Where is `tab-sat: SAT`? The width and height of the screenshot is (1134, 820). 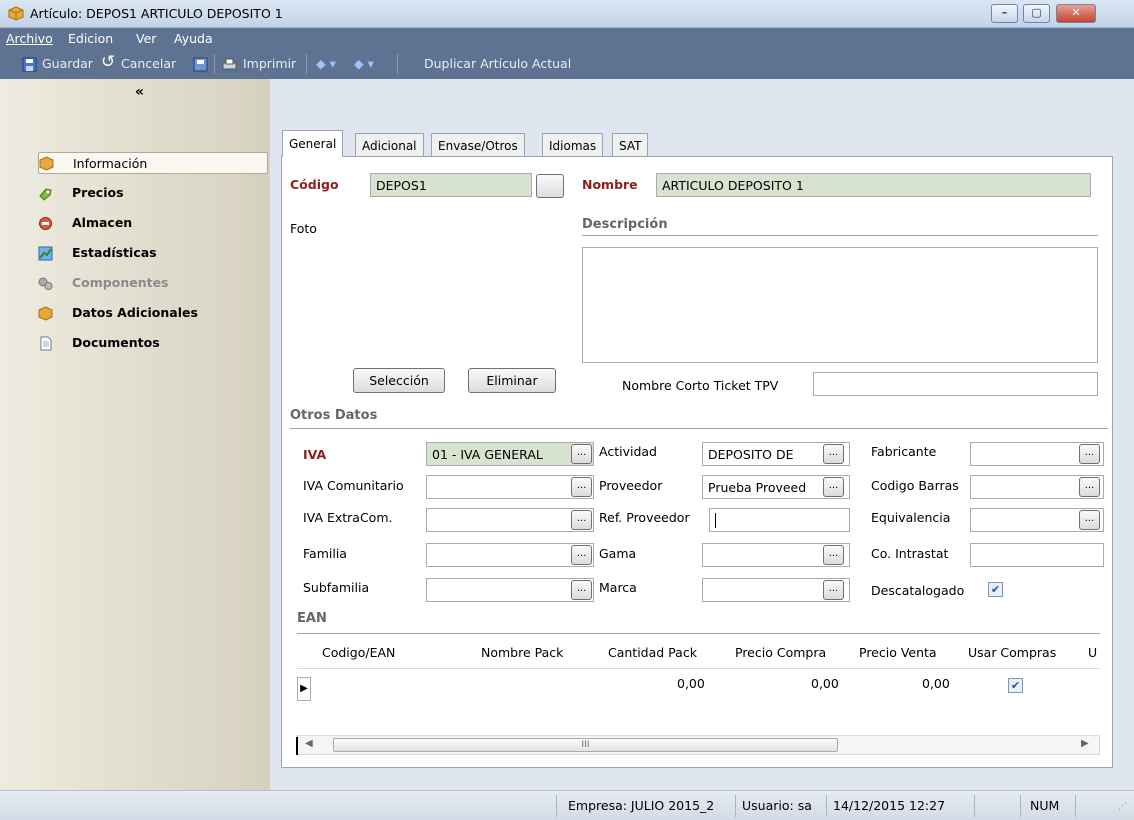 tab-sat: SAT is located at coordinates (630, 145).